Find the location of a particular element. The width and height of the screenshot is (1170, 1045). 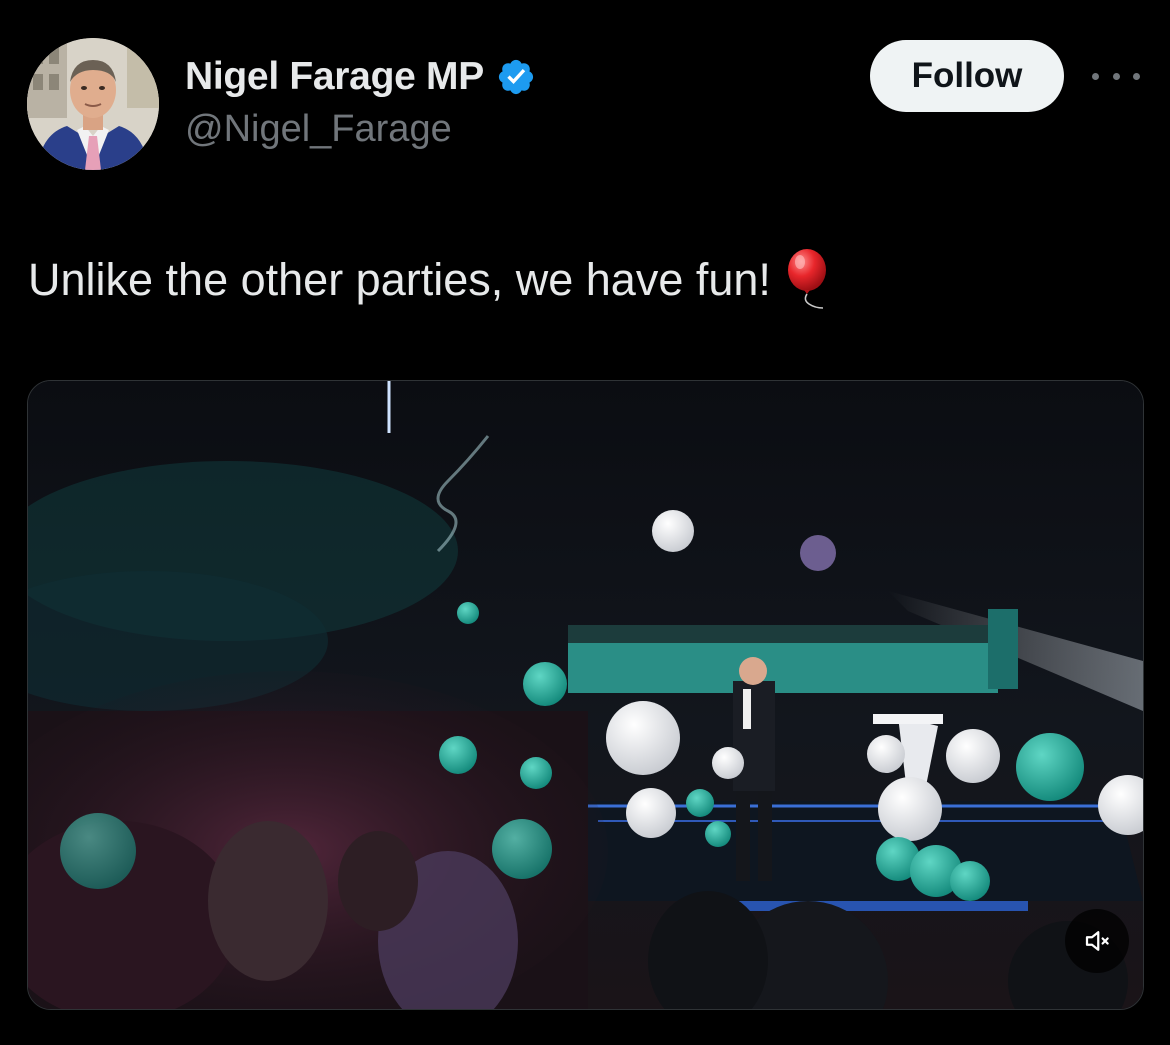

avatar is located at coordinates (93, 104).